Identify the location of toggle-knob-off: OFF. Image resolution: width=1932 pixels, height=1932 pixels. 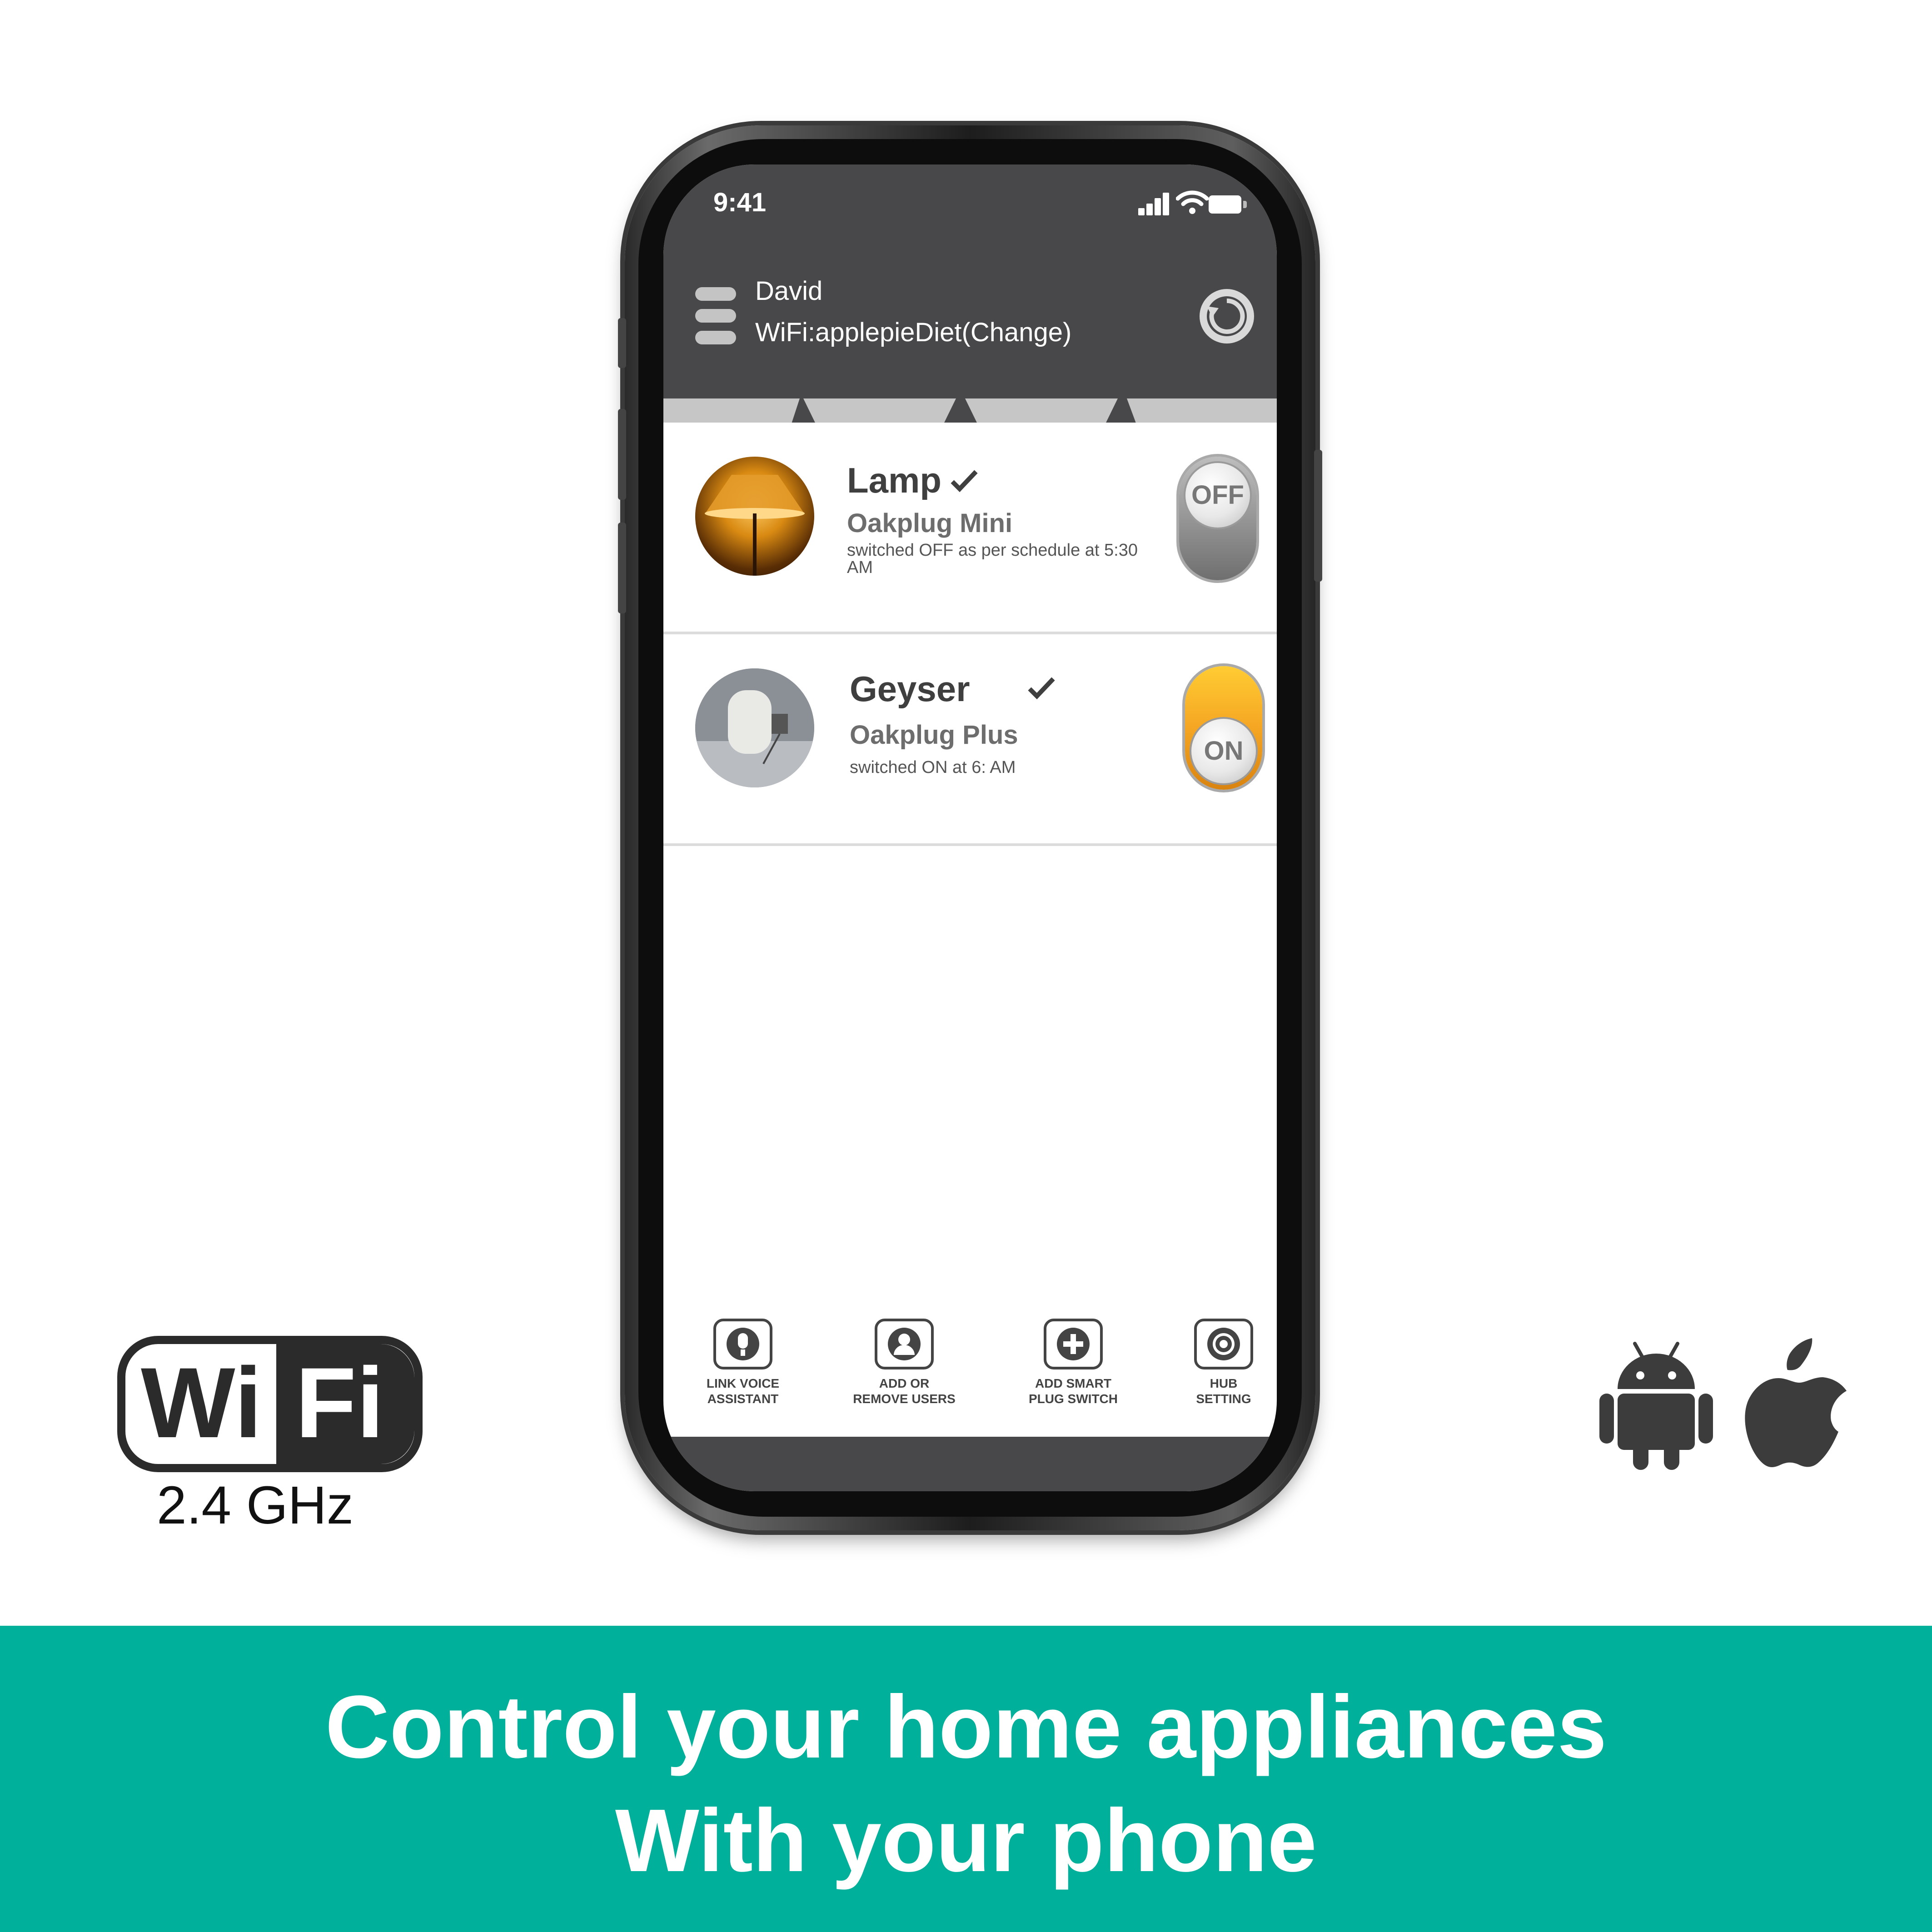
(1217, 495).